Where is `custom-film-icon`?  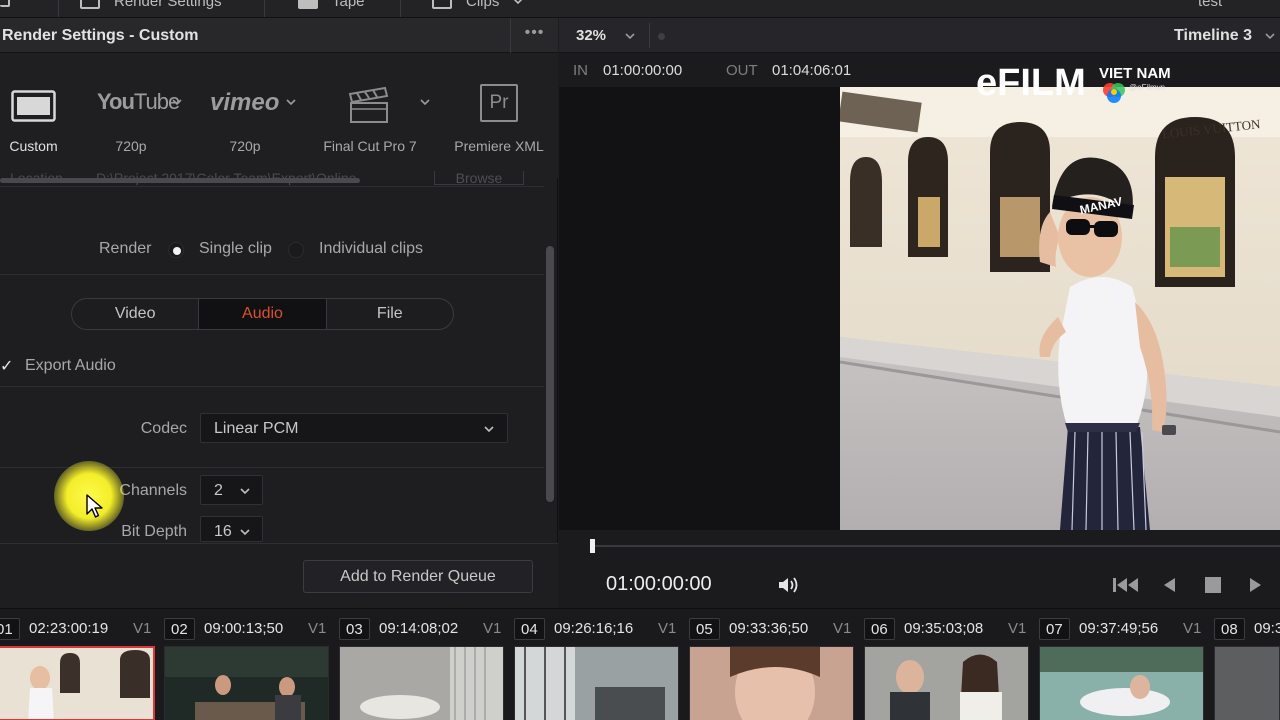
custom-film-icon is located at coordinates (33, 106).